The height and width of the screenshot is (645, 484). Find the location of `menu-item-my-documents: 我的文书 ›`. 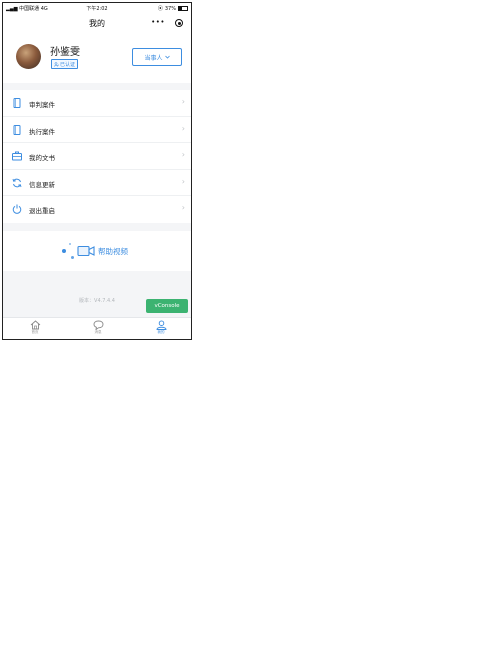

menu-item-my-documents: 我的文书 › is located at coordinates (97, 156).